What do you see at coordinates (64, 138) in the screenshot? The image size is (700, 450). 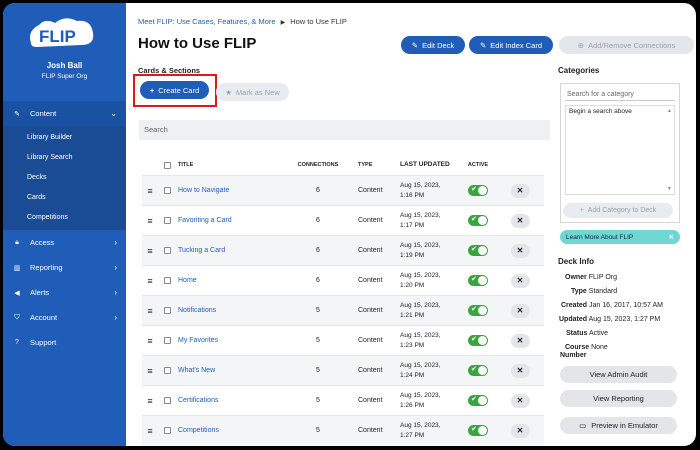 I see `sidebar-subitem-library-builder: Library Builder` at bounding box center [64, 138].